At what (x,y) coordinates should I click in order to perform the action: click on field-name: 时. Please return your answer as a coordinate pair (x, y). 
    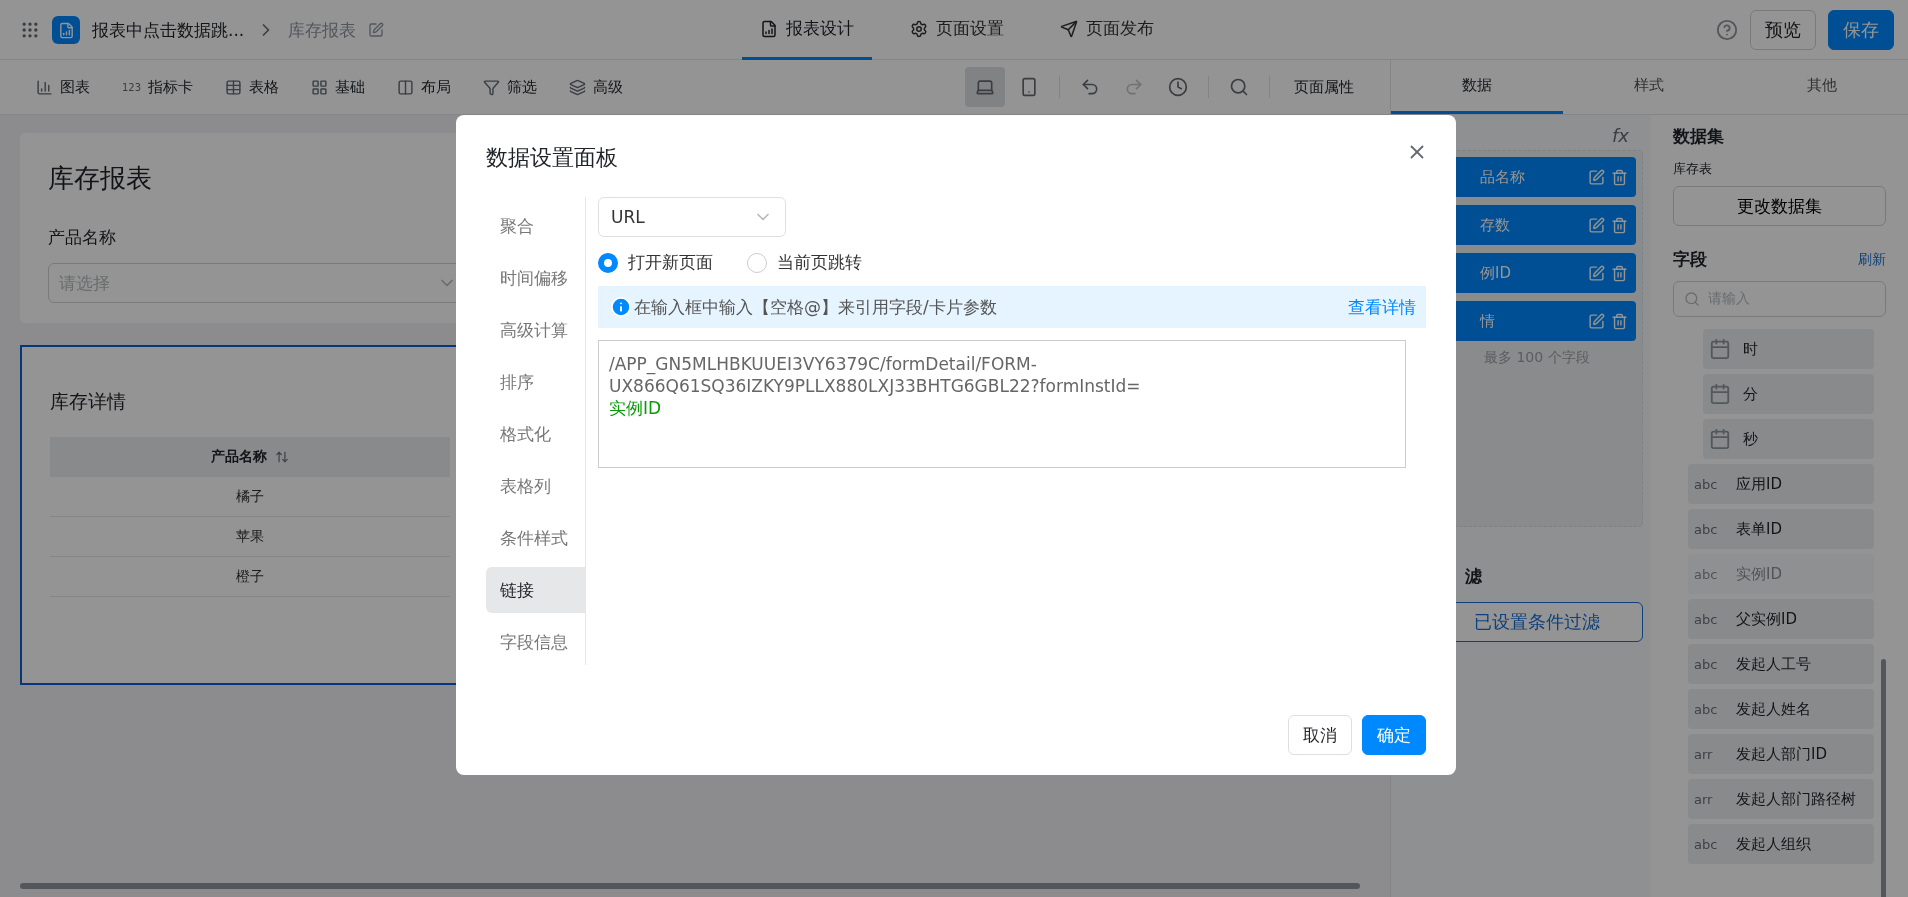
    Looking at the image, I should click on (1750, 349).